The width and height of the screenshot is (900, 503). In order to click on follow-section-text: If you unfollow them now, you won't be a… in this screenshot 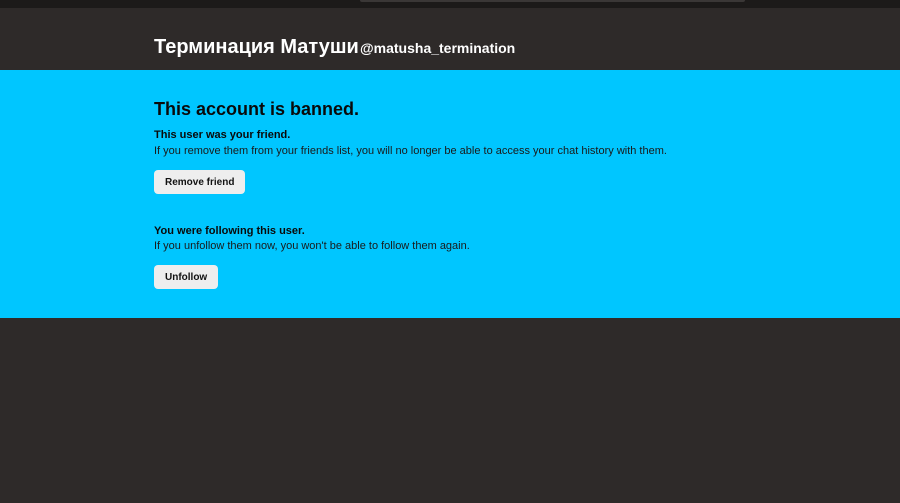, I will do `click(312, 246)`.